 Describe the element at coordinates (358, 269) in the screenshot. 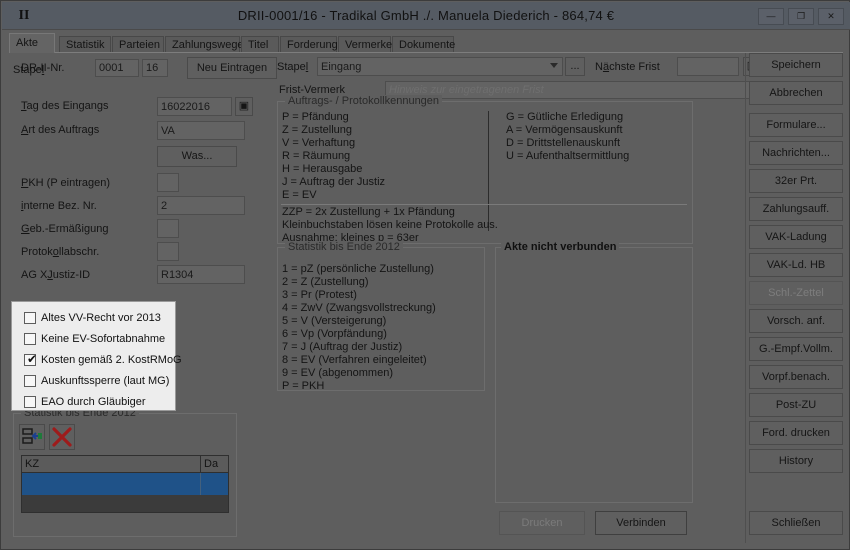

I see `statistik-legend-line: 1 = pZ (persönliche Zustellung)` at that location.